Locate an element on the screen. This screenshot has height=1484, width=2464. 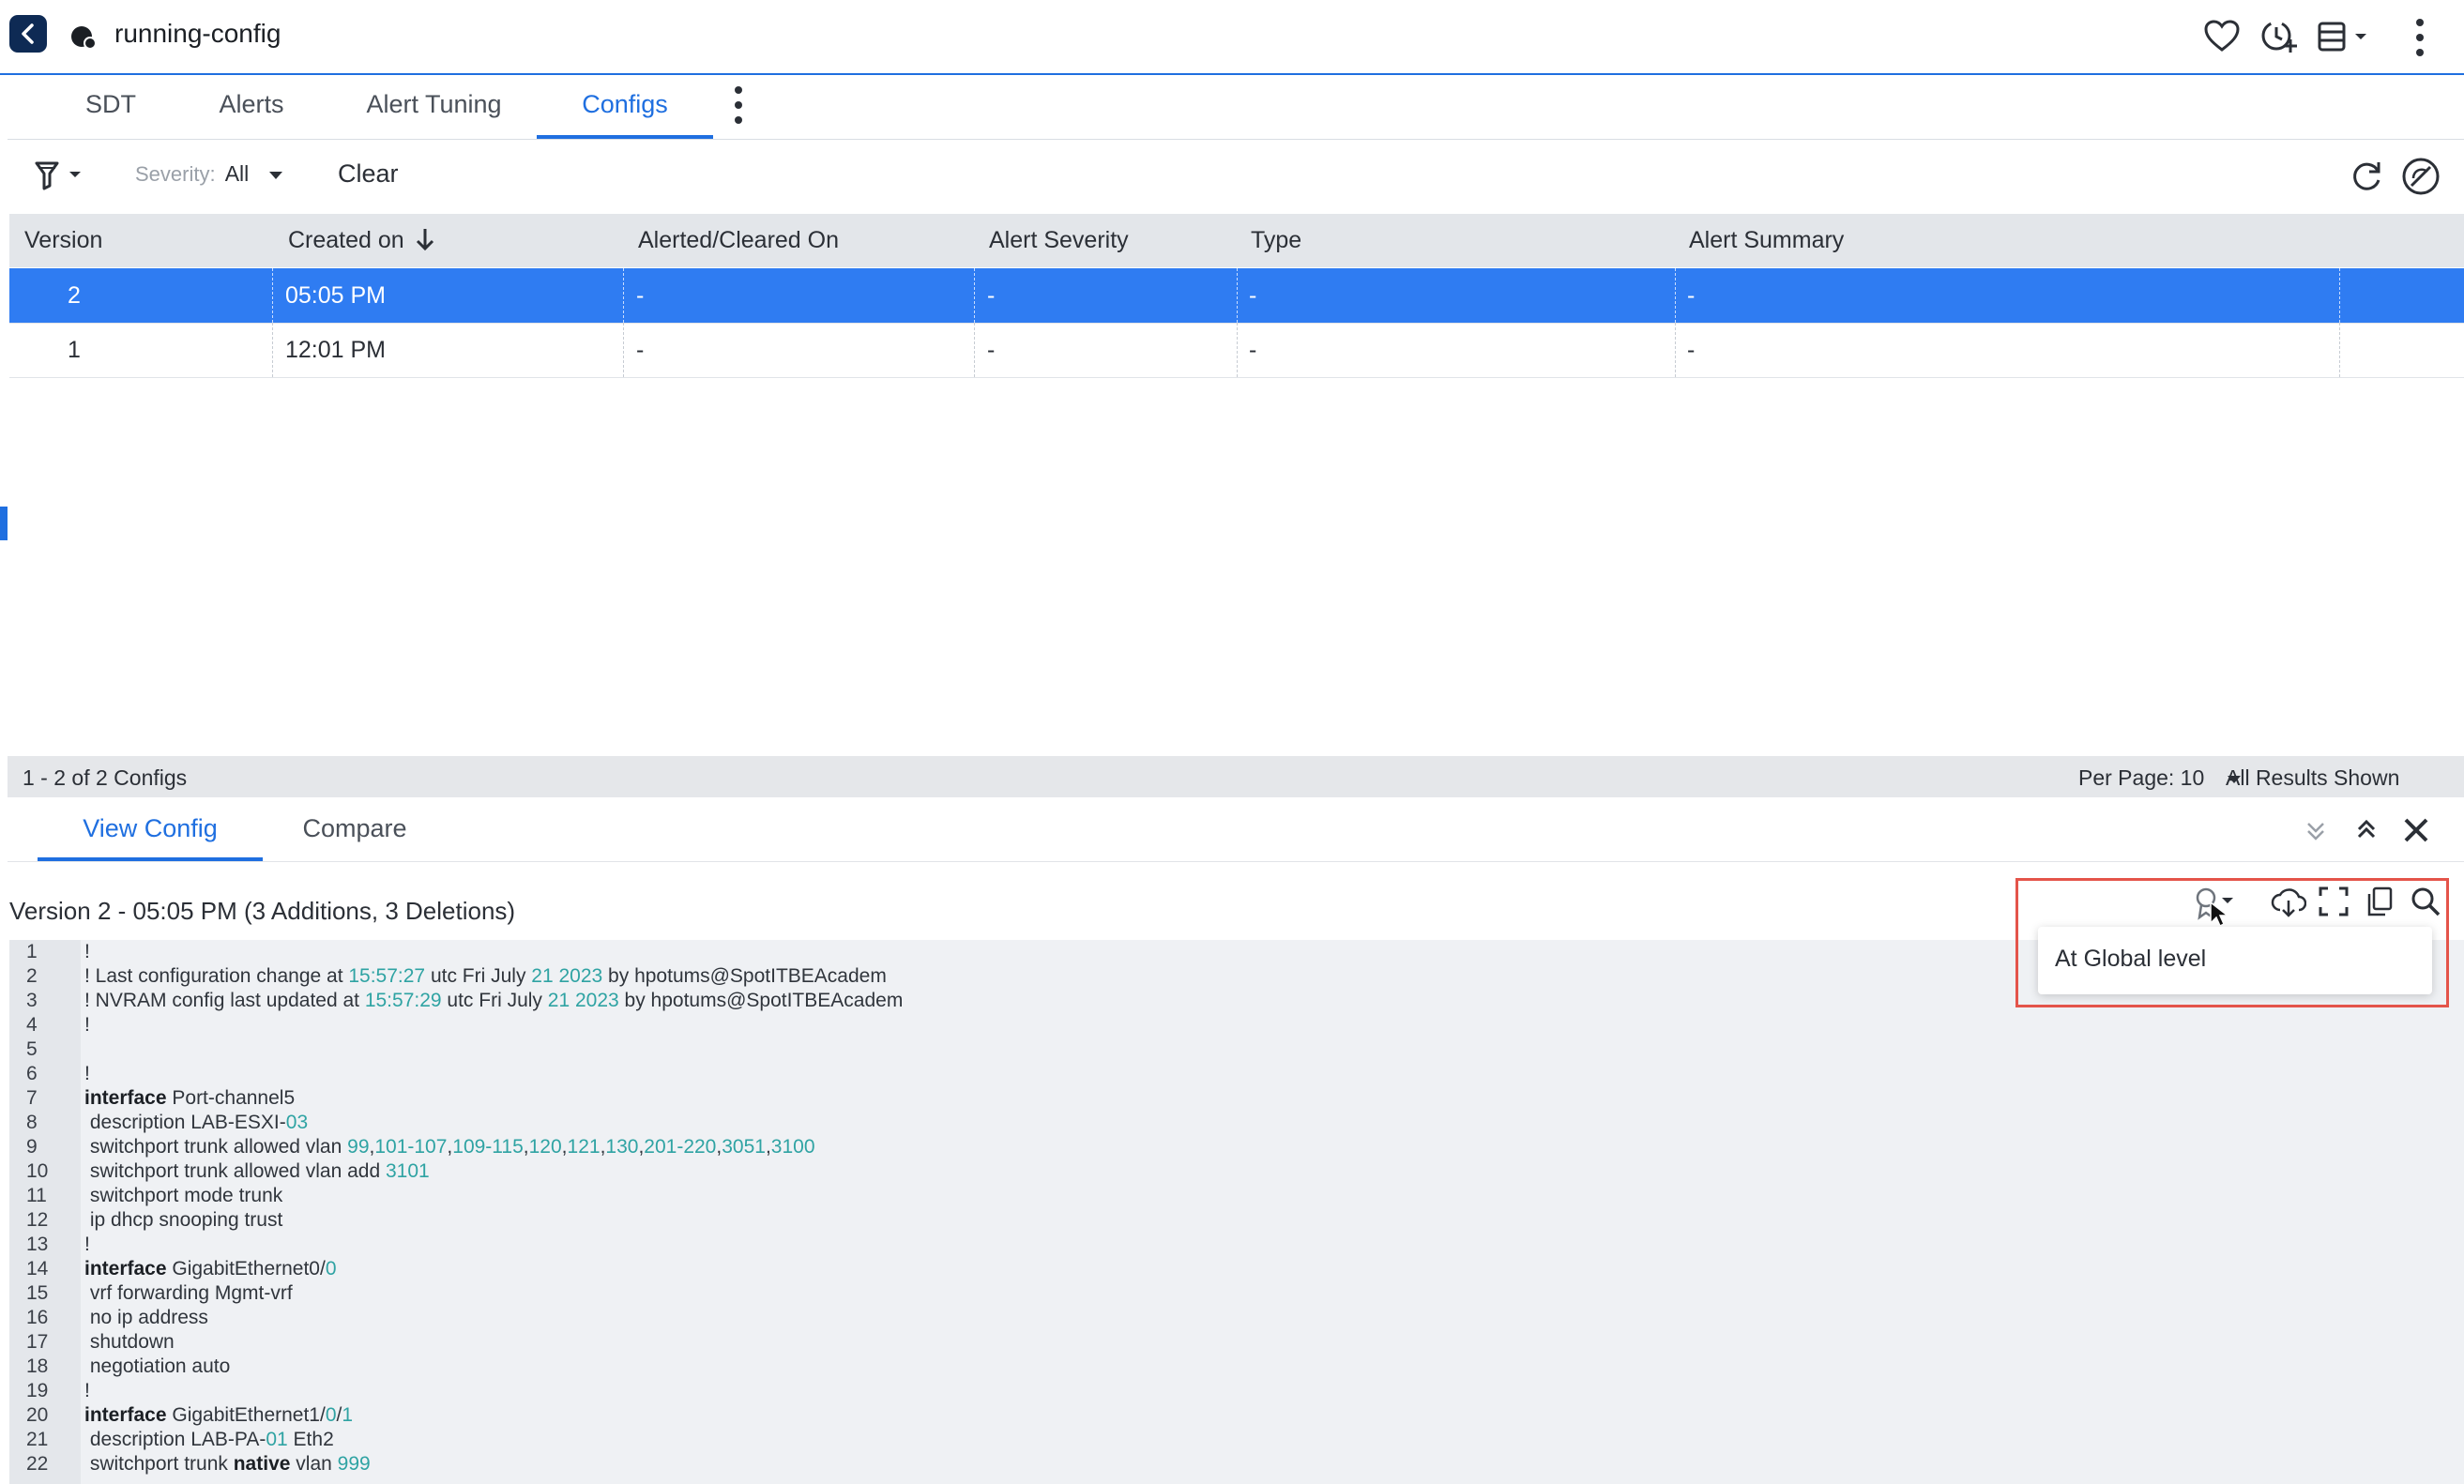
disable-refresh-icon is located at coordinates (2421, 177).